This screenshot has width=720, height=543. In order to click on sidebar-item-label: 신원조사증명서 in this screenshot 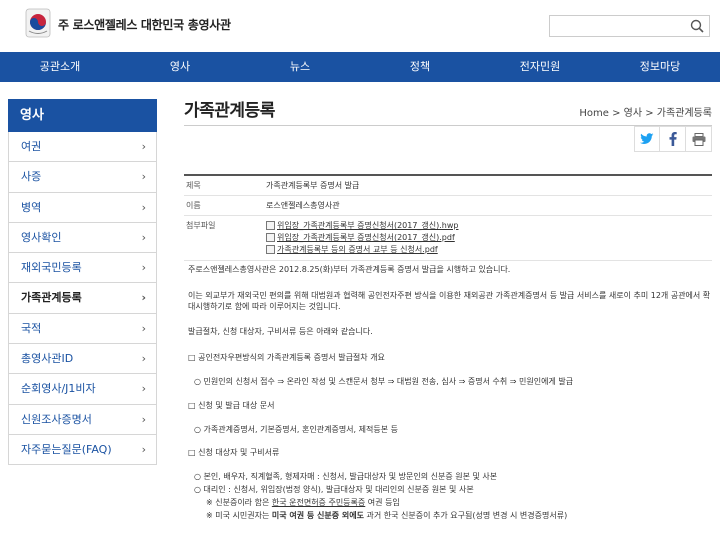, I will do `click(56, 419)`.